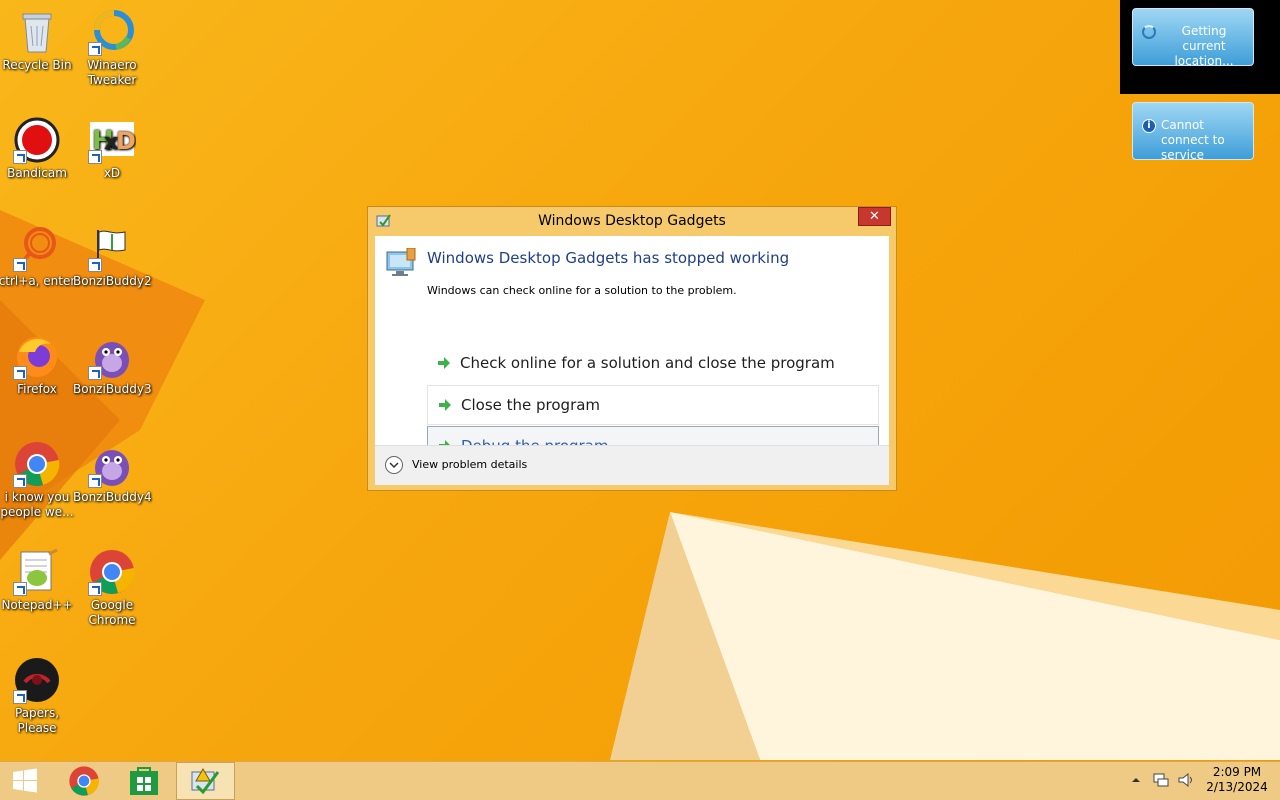  What do you see at coordinates (1149, 126) in the screenshot?
I see `info-icon: i` at bounding box center [1149, 126].